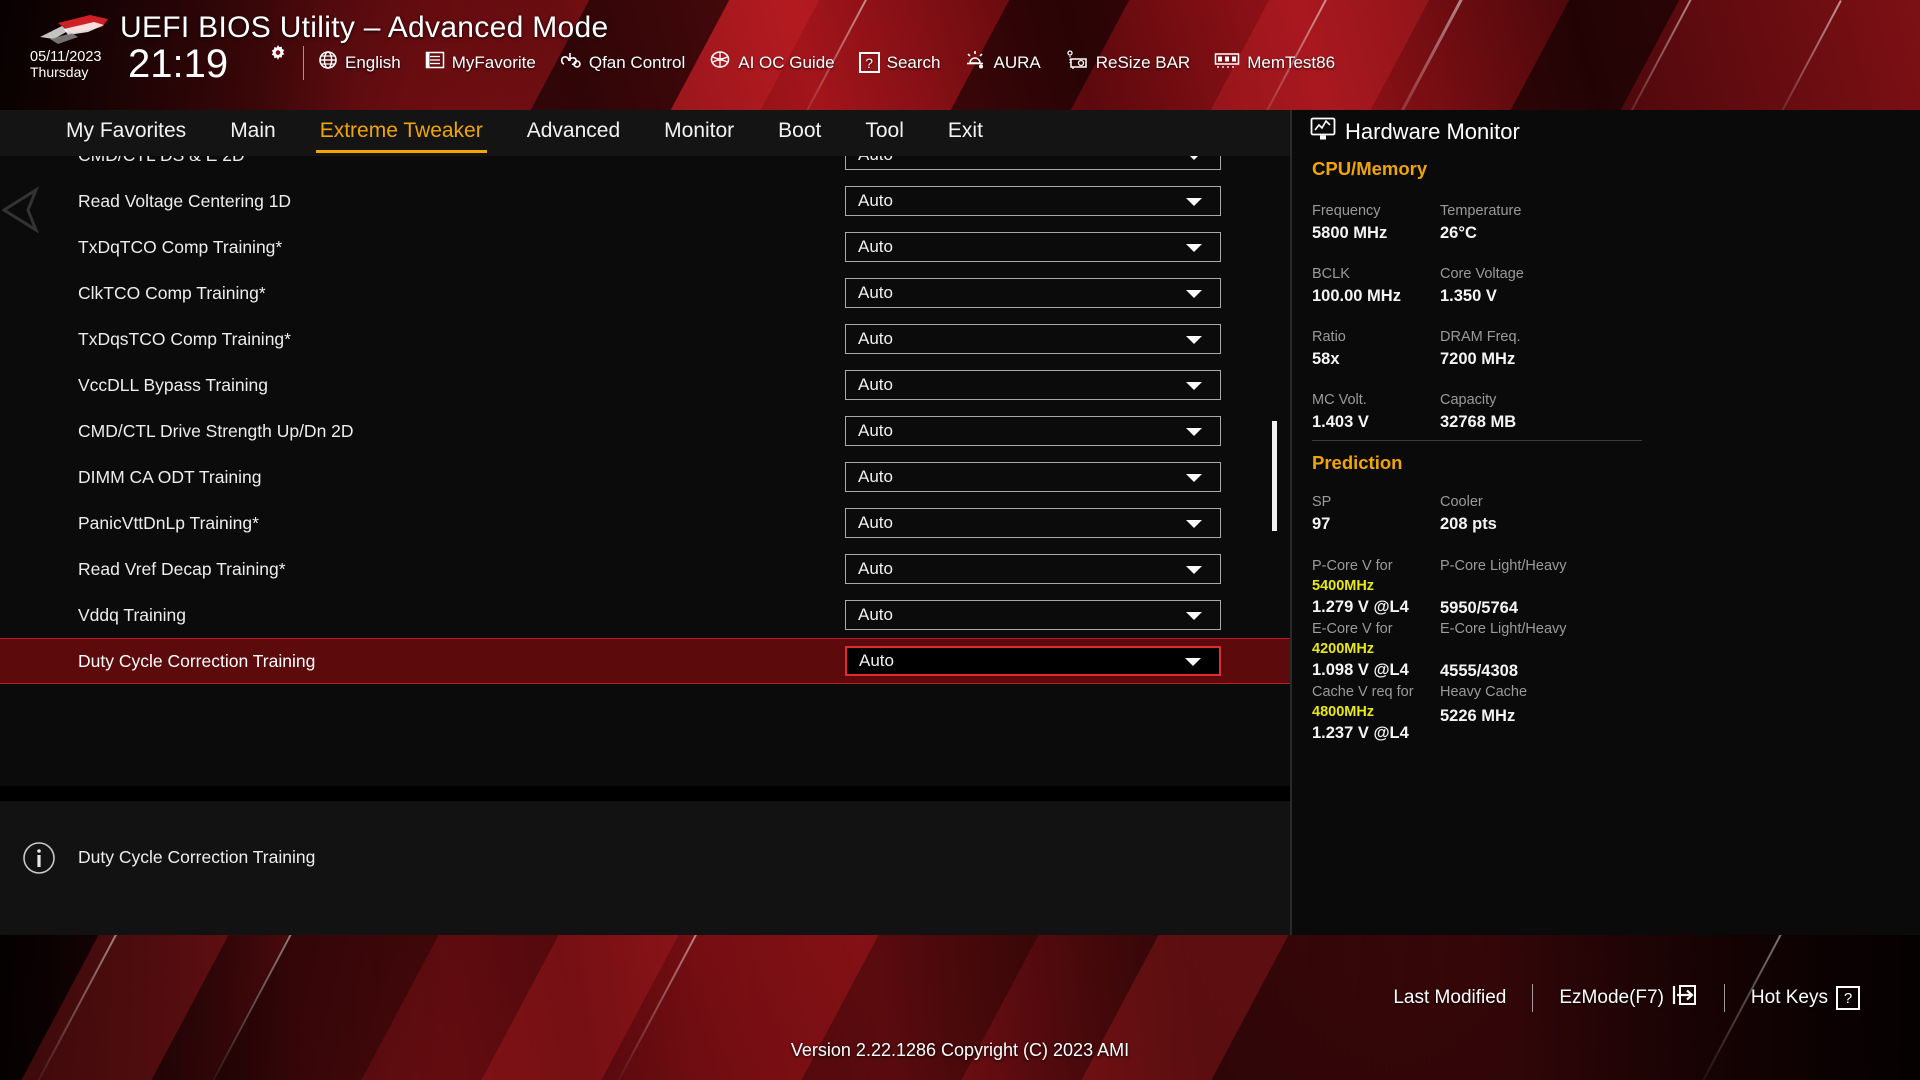 The height and width of the screenshot is (1080, 1920). Describe the element at coordinates (1370, 168) in the screenshot. I see `hw-section-cpu-memory: CPU/Memory` at that location.